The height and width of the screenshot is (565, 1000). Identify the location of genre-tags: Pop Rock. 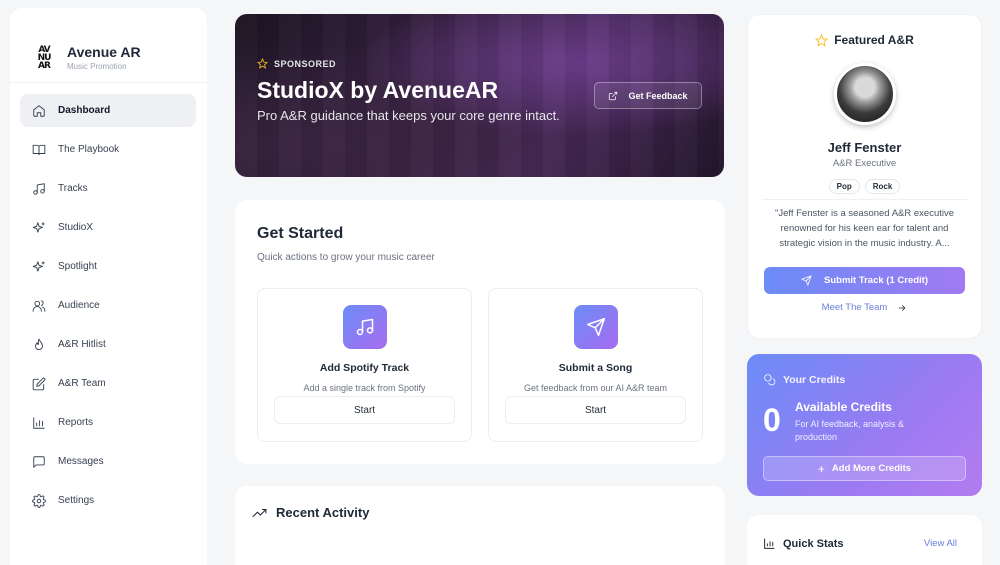
(864, 186).